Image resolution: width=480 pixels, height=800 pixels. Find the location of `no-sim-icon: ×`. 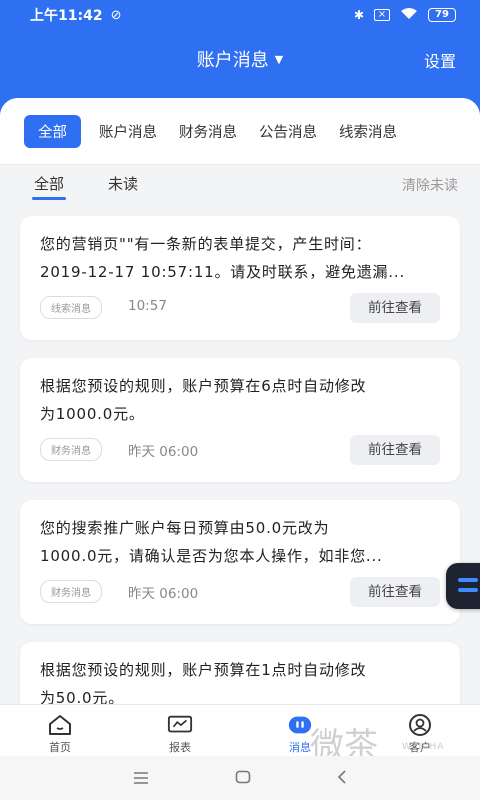

no-sim-icon: × is located at coordinates (382, 15).